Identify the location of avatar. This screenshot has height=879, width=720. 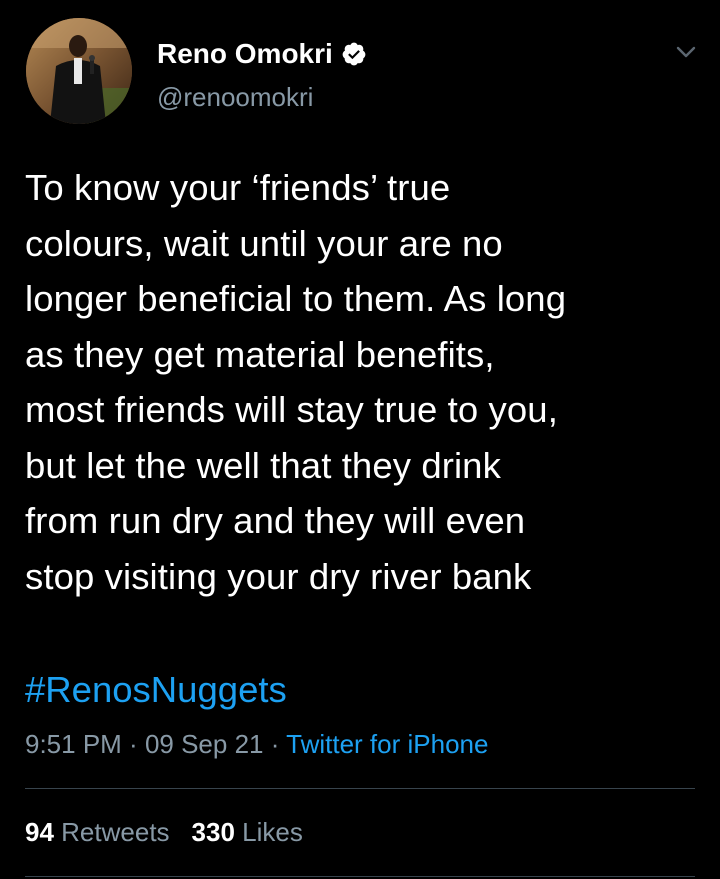
(79, 71).